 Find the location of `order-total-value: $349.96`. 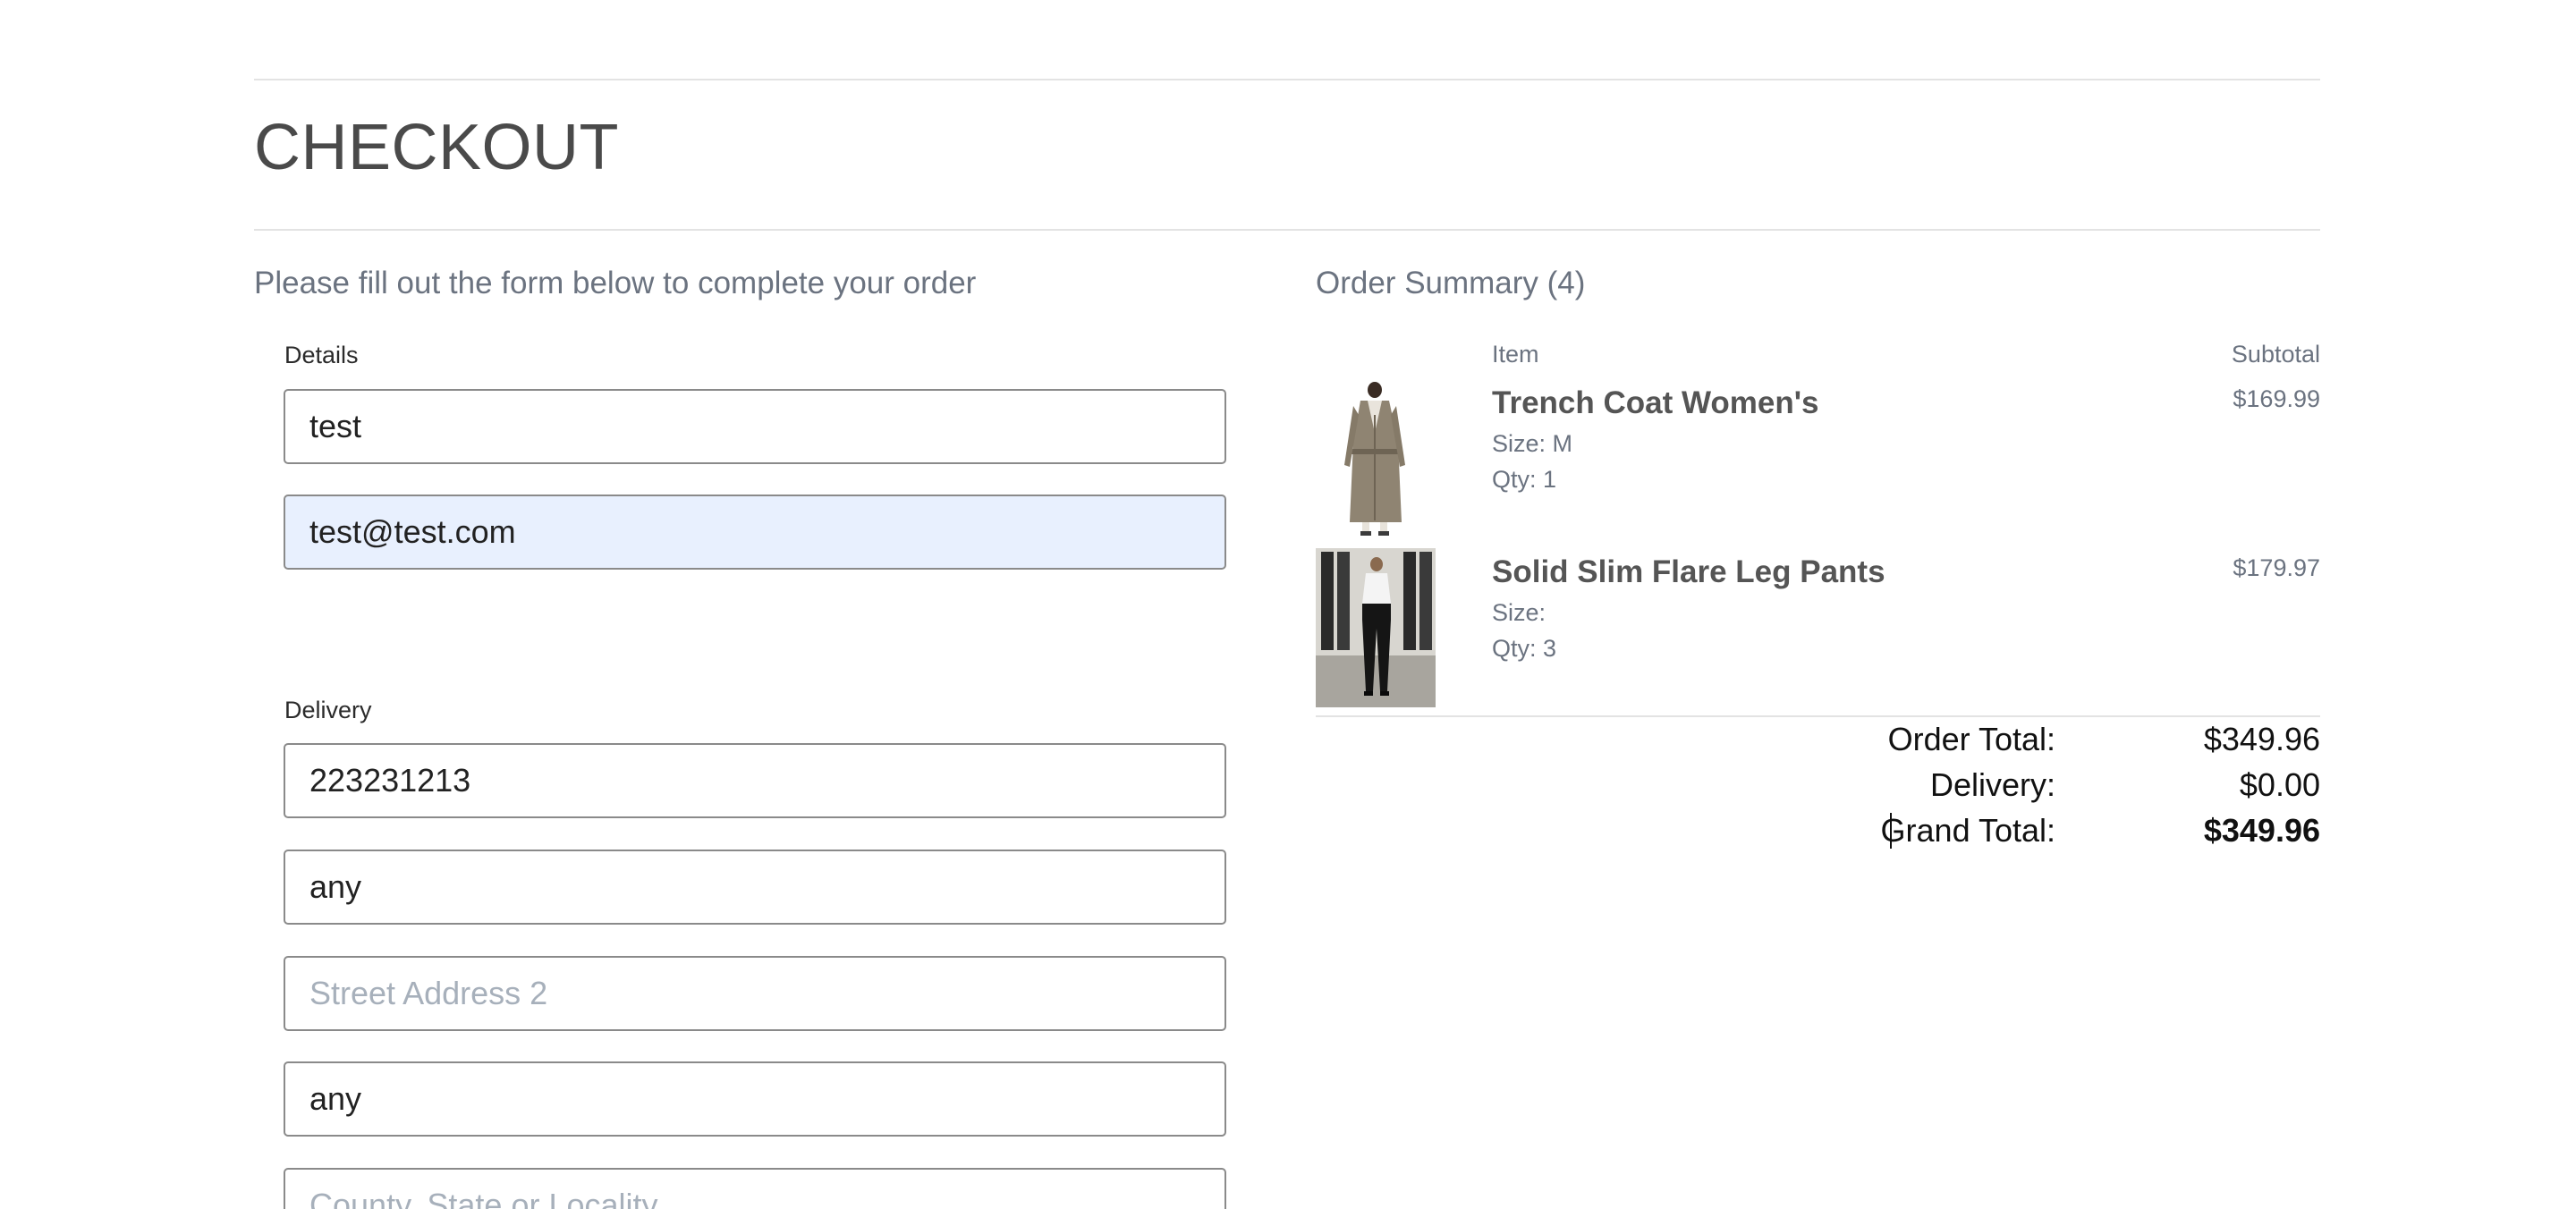

order-total-value: $349.96 is located at coordinates (2261, 739).